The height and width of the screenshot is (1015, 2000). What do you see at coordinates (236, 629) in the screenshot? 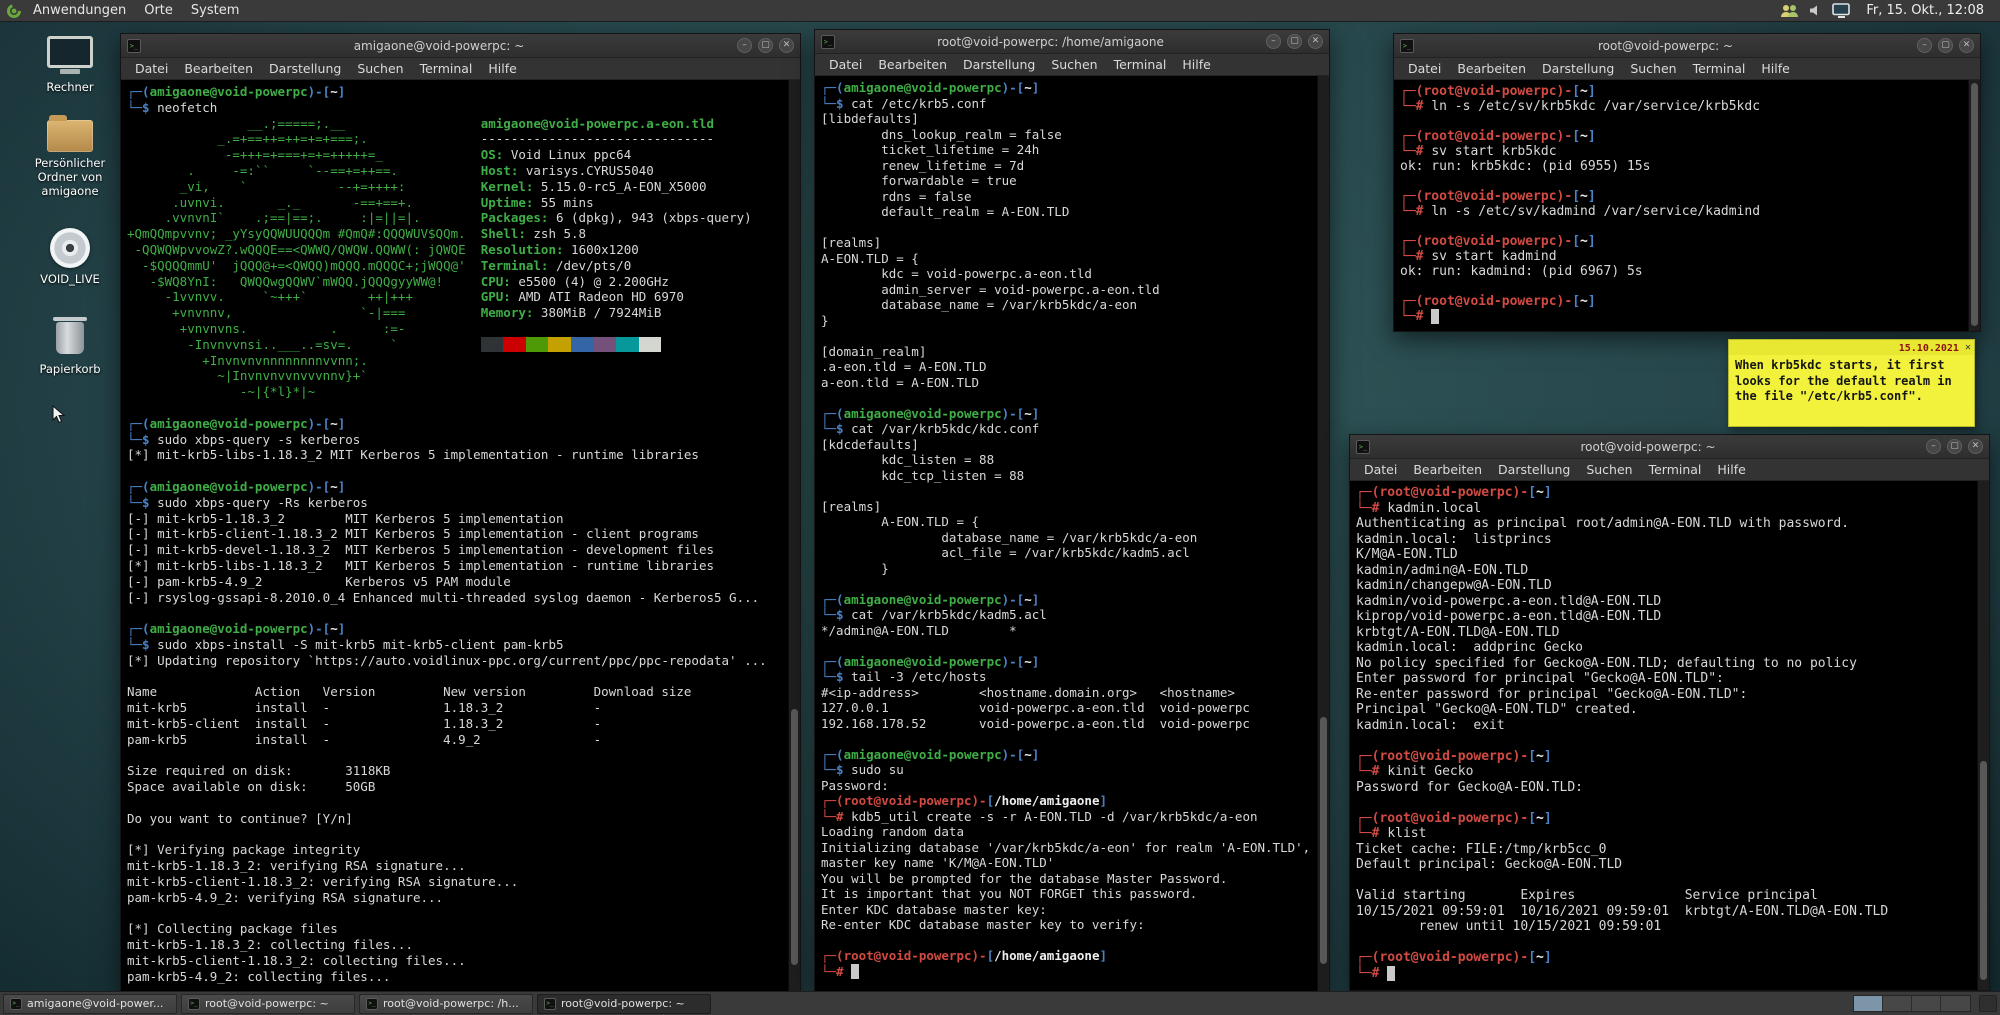
I see `terminal-line: ┌─(amigaone@void-powerpc)-[~]` at bounding box center [236, 629].